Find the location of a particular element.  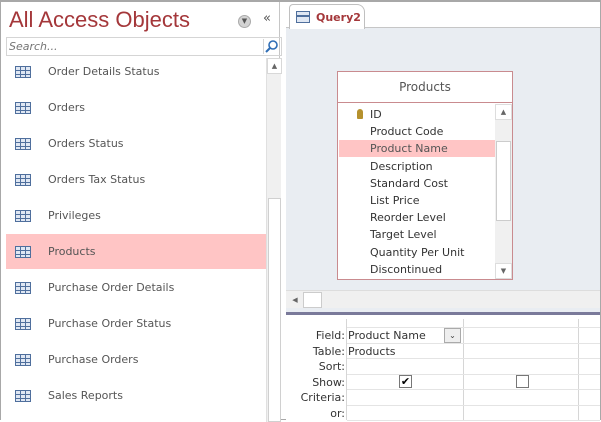

field-label: Target Level is located at coordinates (403, 235).